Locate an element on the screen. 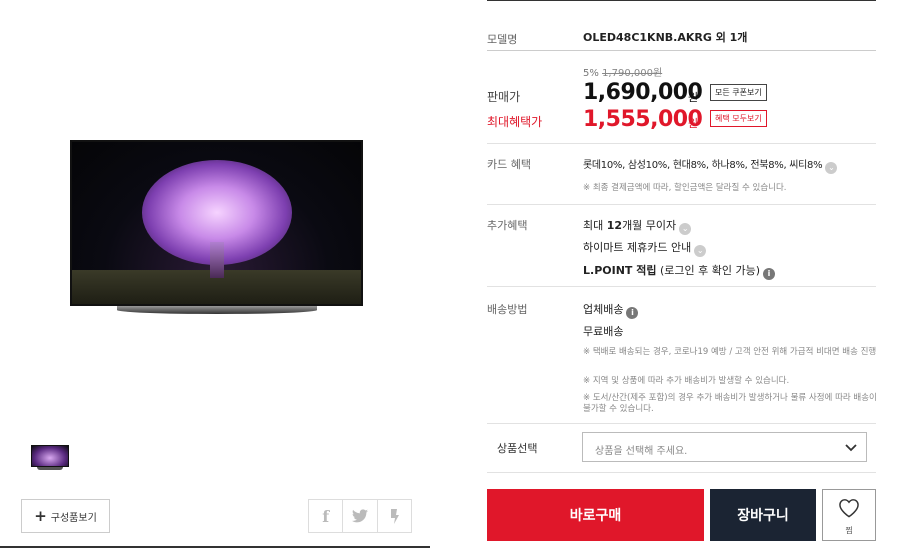 The height and width of the screenshot is (549, 900). thumbnail-stand is located at coordinates (50, 468).